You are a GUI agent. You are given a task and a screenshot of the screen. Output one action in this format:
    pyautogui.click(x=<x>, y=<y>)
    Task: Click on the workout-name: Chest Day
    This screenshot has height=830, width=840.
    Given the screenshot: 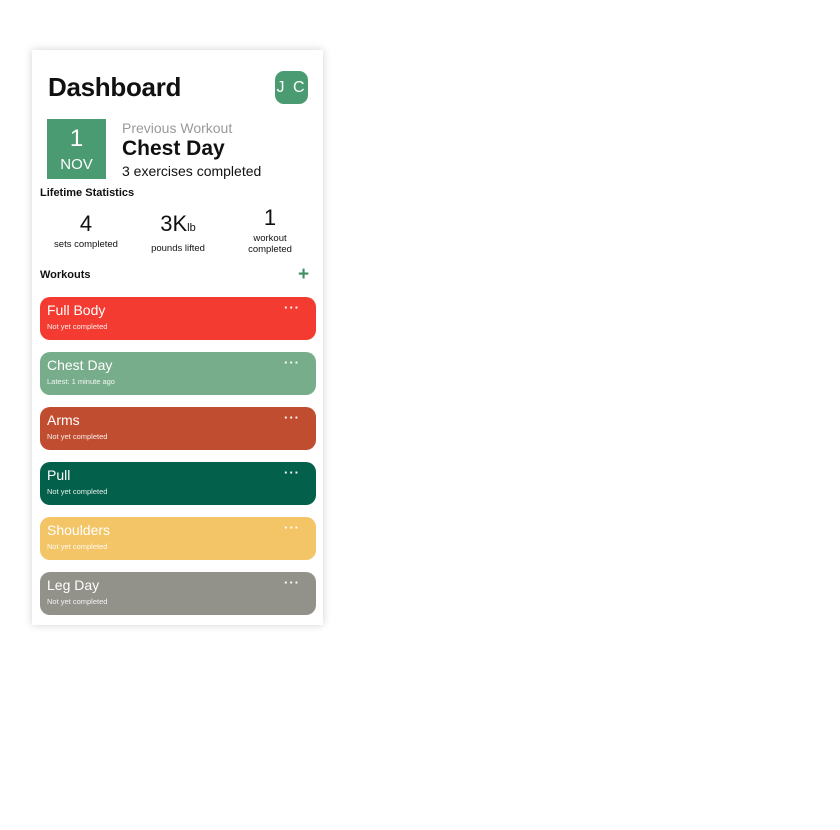 What is the action you would take?
    pyautogui.click(x=80, y=365)
    